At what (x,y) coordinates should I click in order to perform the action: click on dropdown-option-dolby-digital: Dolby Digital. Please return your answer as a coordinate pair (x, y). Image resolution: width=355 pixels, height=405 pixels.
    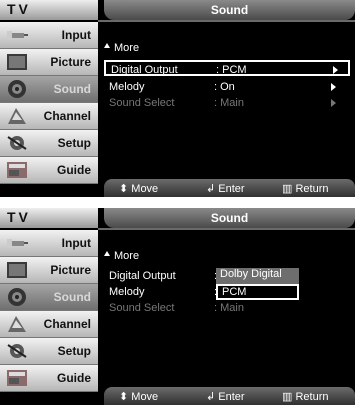
    Looking at the image, I should click on (257, 276).